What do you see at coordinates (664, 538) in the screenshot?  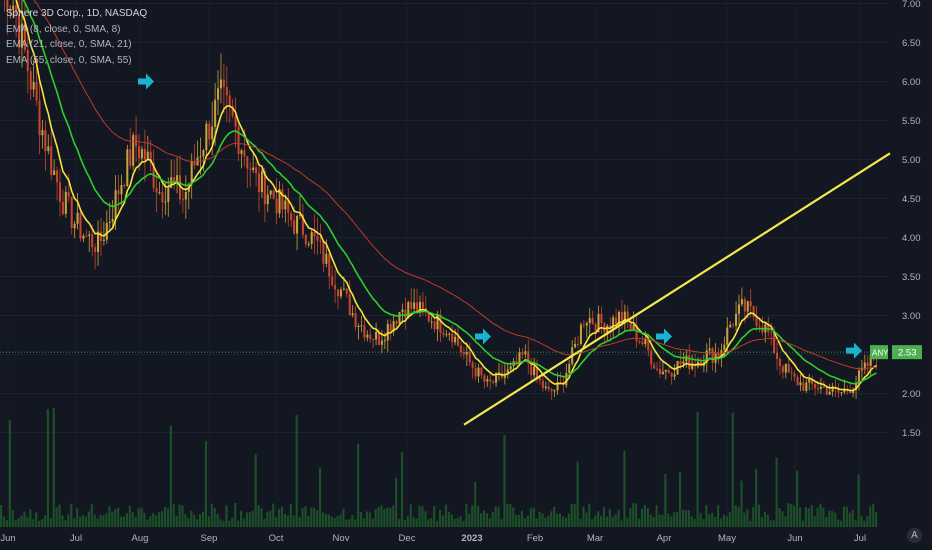 I see `x-tick-label: Apr` at bounding box center [664, 538].